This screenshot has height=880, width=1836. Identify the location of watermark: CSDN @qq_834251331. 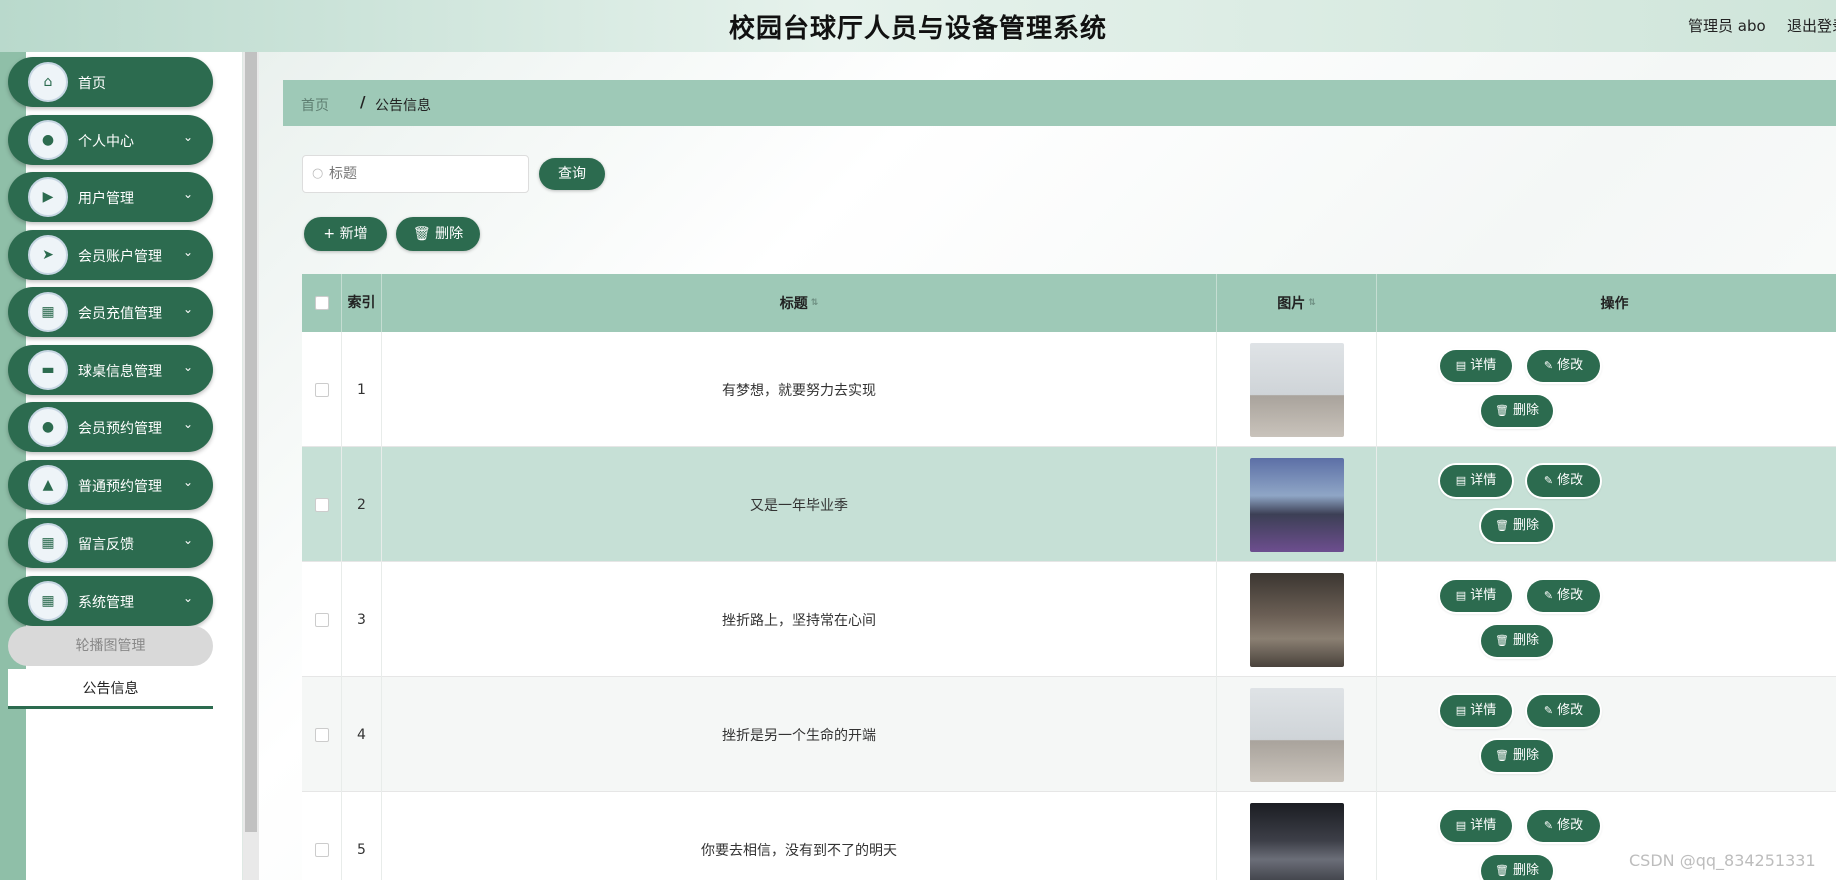
(1722, 860).